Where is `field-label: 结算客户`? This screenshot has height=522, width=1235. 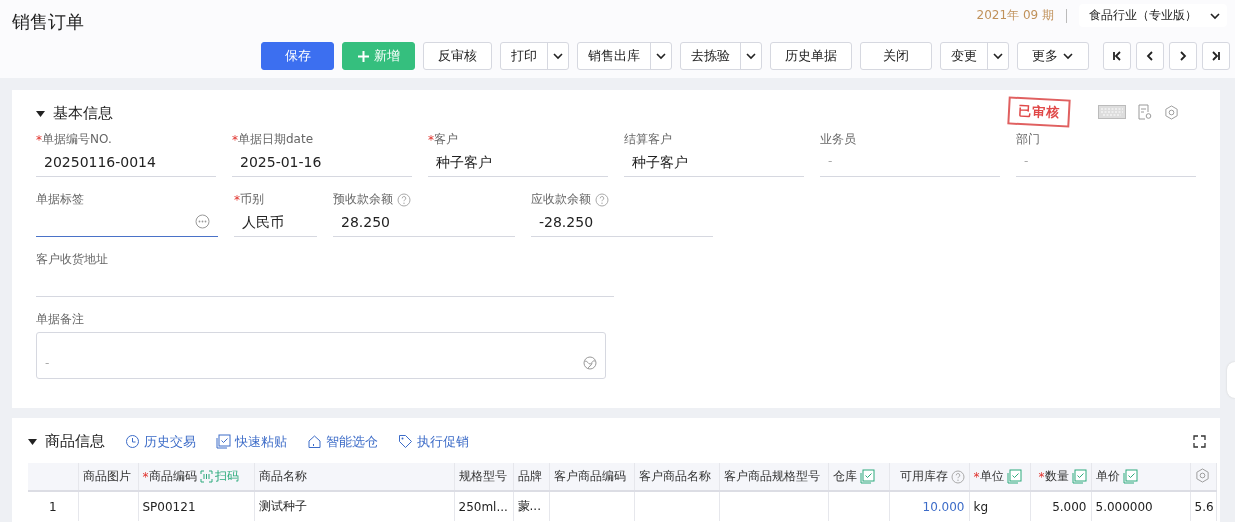
field-label: 结算客户 is located at coordinates (648, 139).